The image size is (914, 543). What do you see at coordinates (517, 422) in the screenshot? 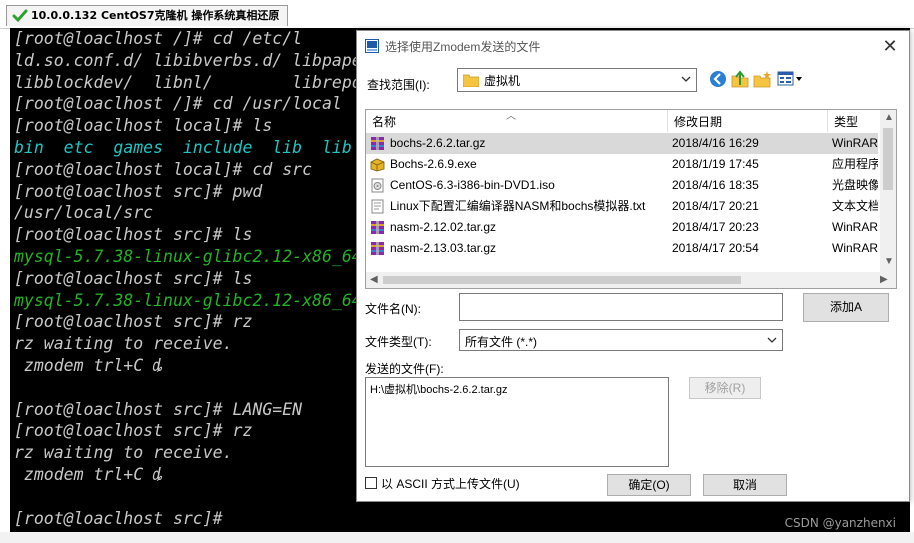
I see `send-files-list: H:\虚拟机\bochs-2.6.2.tar.gz` at bounding box center [517, 422].